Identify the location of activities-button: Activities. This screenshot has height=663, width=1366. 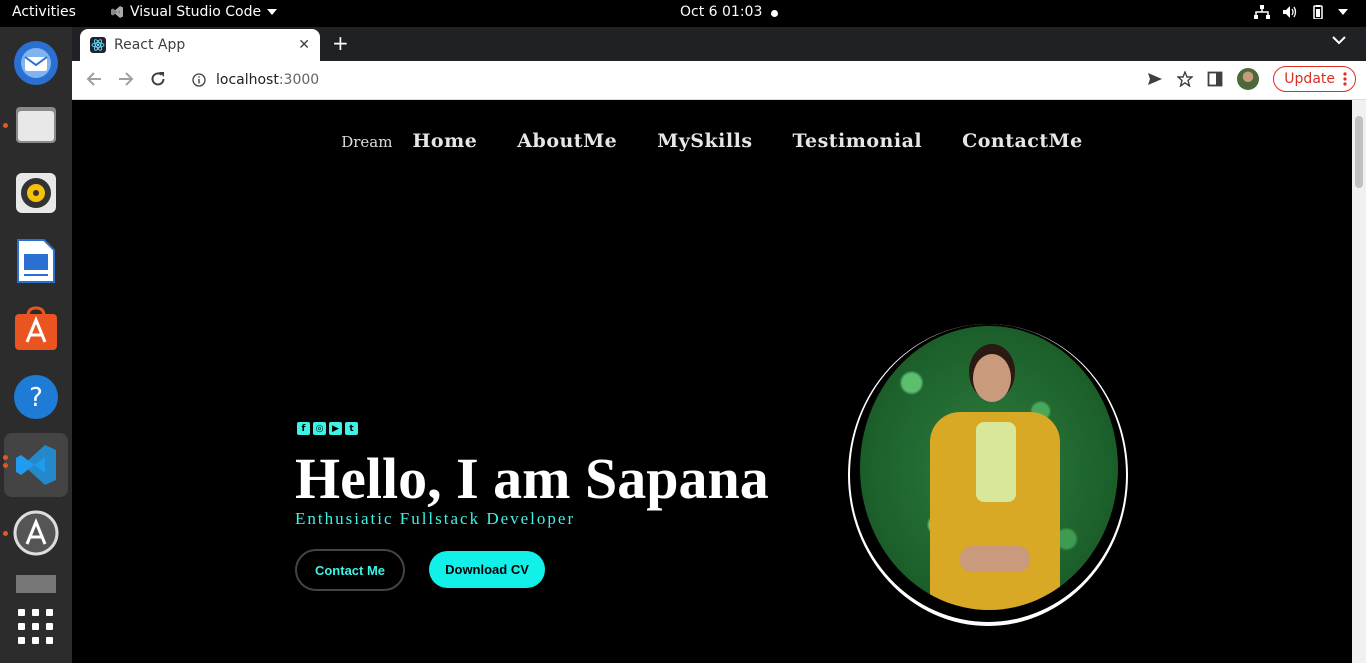
(44, 12).